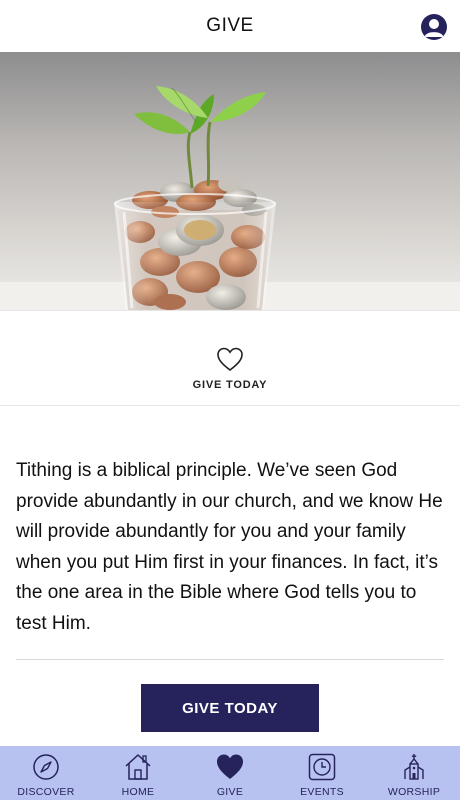 The height and width of the screenshot is (800, 460). I want to click on compass-icon, so click(46, 767).